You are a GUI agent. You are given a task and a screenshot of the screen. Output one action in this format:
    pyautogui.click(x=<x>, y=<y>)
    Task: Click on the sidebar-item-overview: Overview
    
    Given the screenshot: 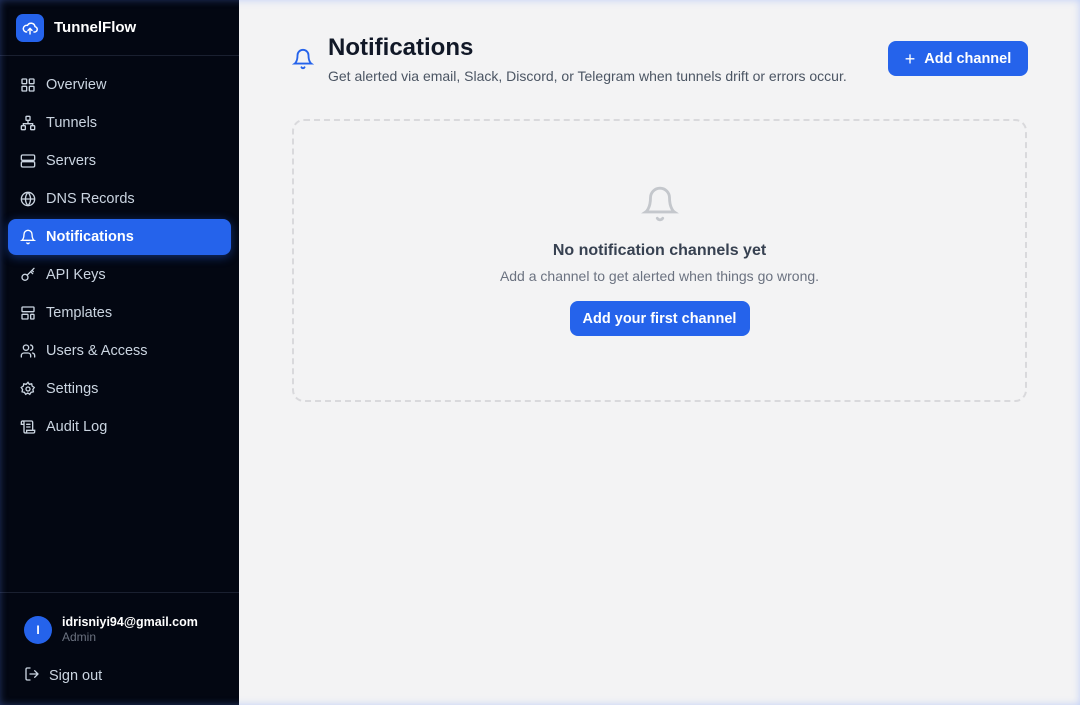 What is the action you would take?
    pyautogui.click(x=119, y=85)
    